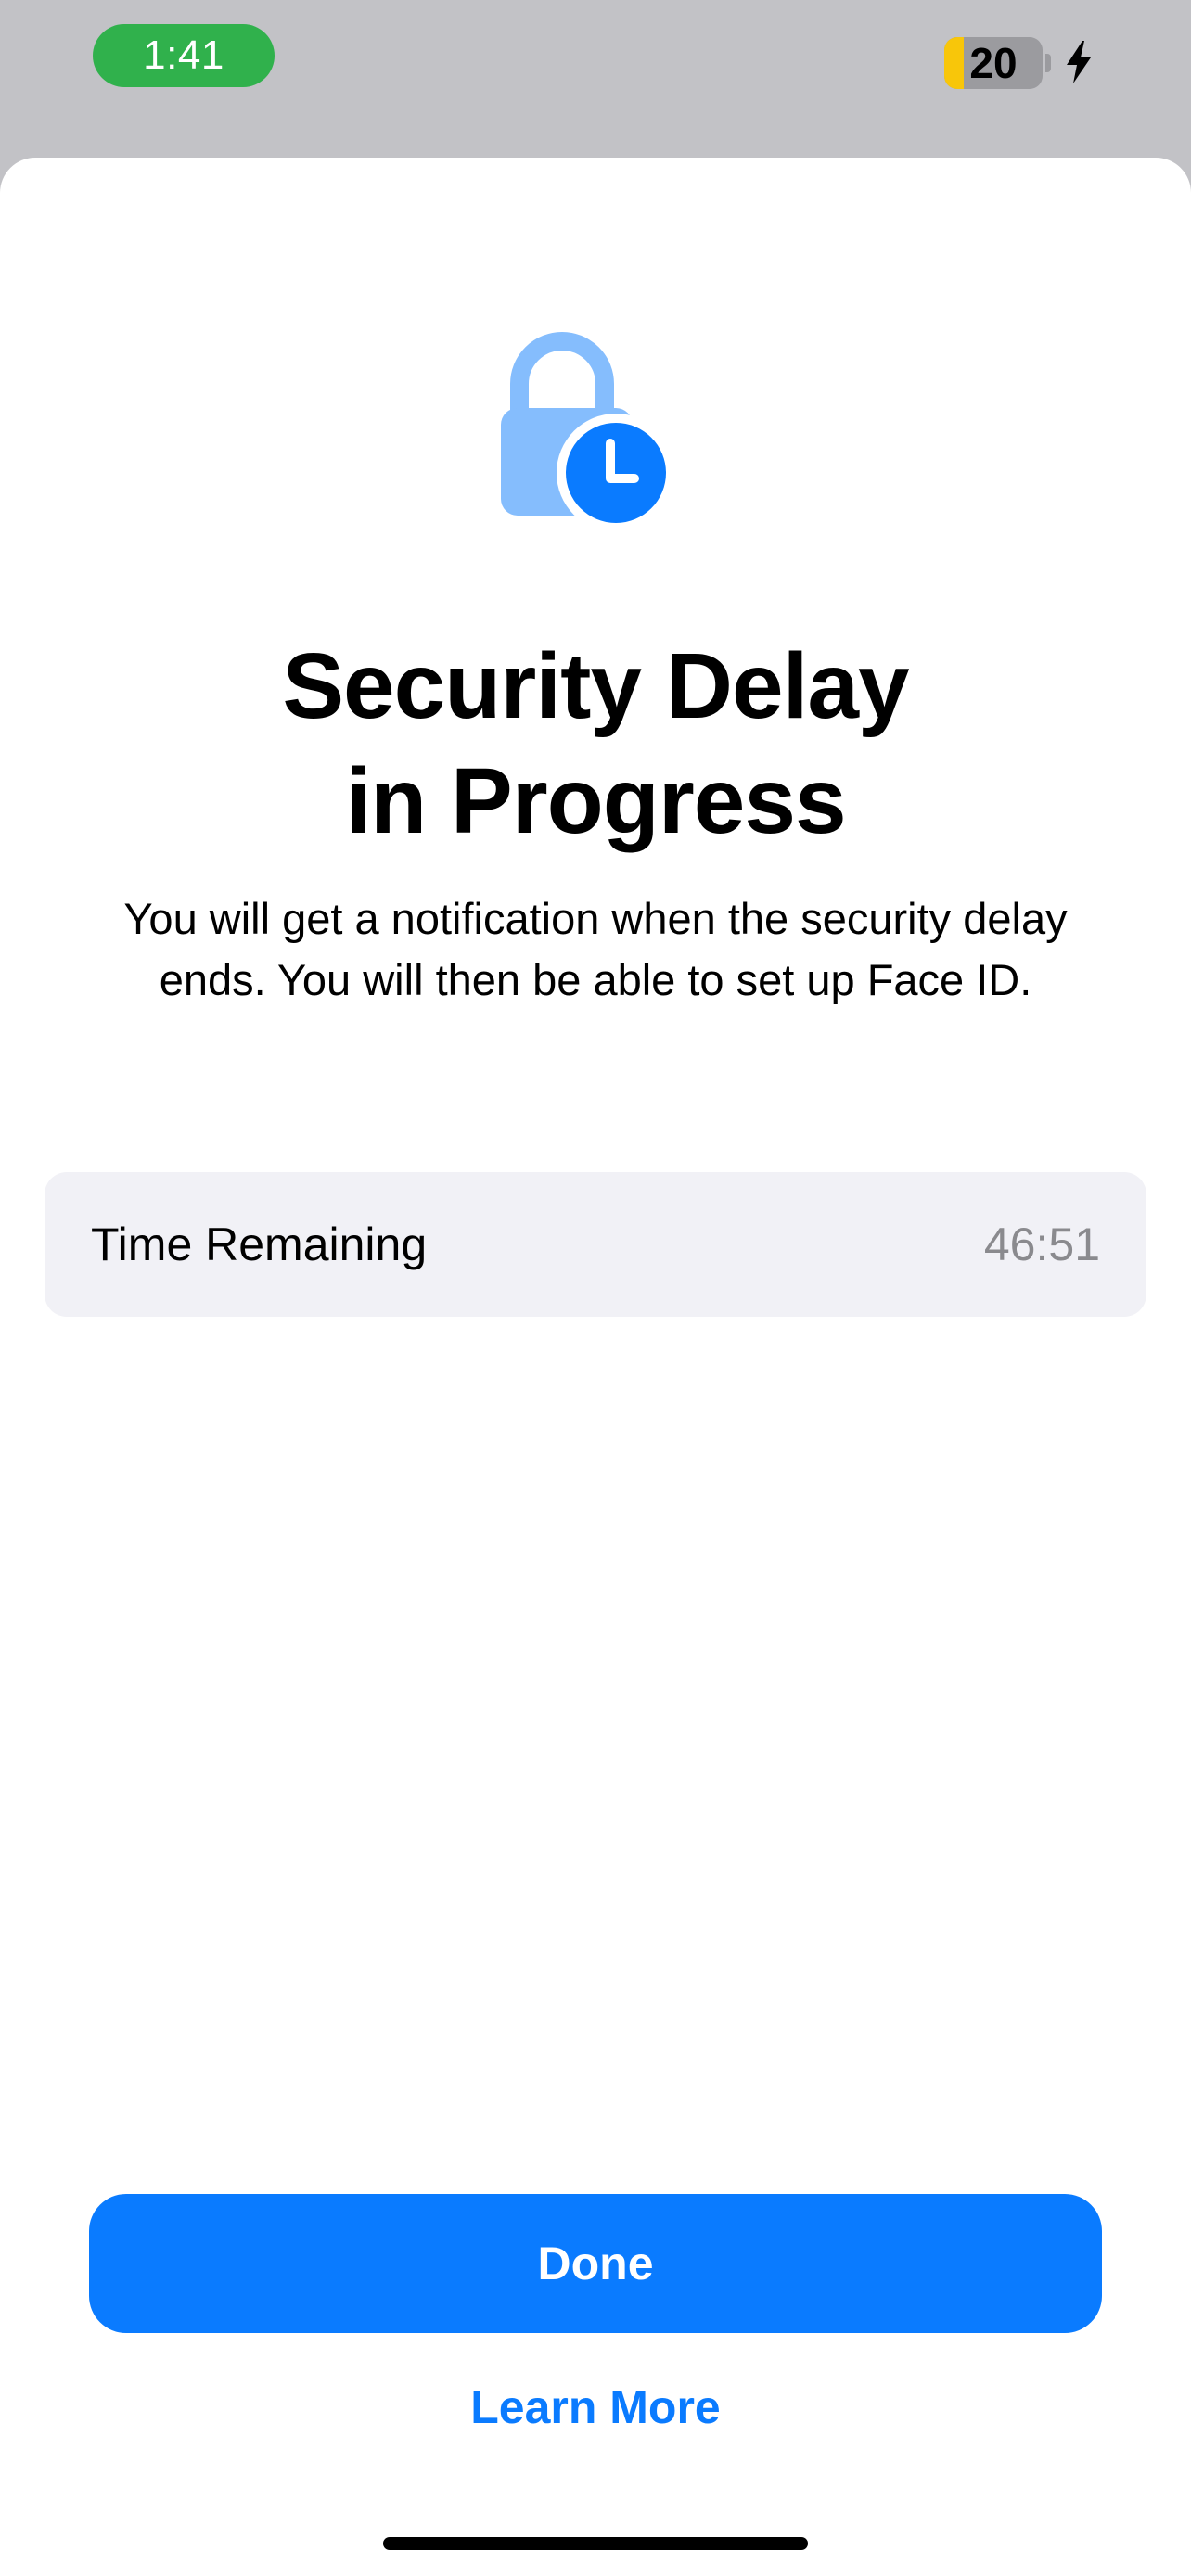 The width and height of the screenshot is (1191, 2576). Describe the element at coordinates (595, 2263) in the screenshot. I see `done-button: Done` at that location.